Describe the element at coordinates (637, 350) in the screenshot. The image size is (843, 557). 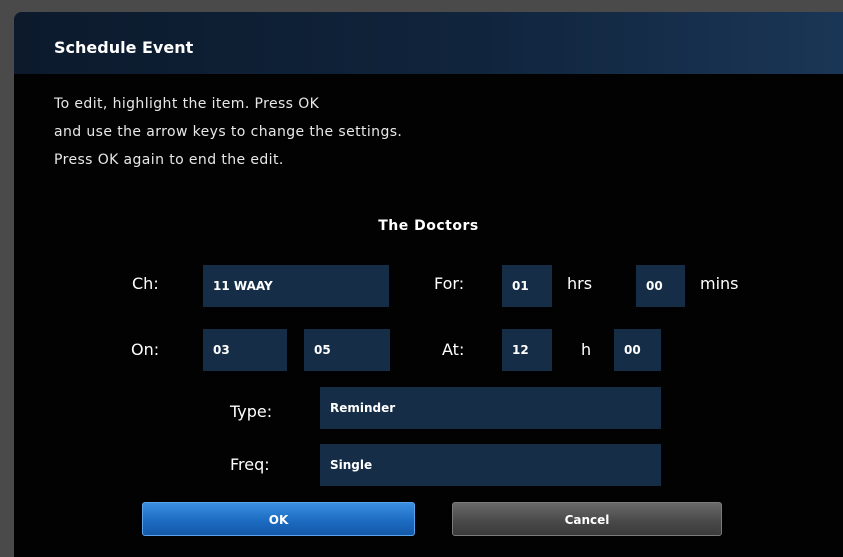
I see `time-min-field: 00` at that location.